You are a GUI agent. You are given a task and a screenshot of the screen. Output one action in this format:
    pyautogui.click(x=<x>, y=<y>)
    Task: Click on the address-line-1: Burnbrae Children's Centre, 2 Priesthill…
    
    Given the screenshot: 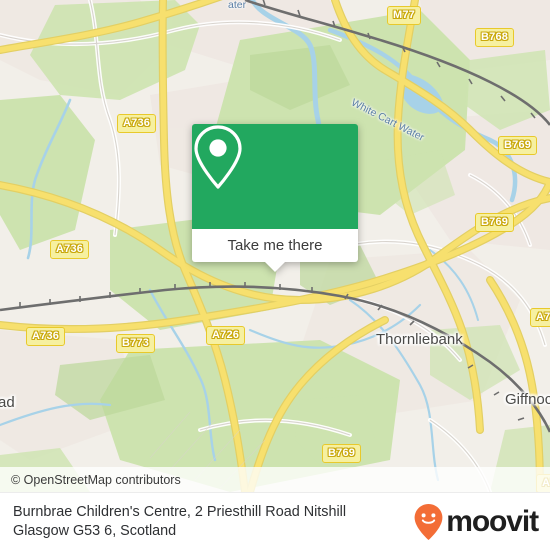 What is the action you would take?
    pyautogui.click(x=180, y=511)
    